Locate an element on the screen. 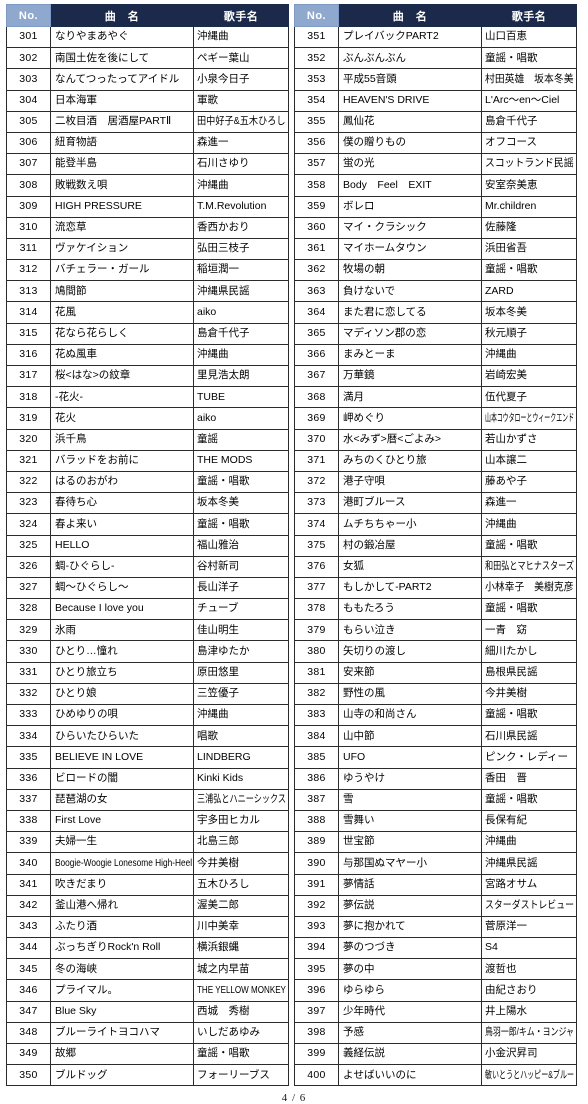 The image size is (588, 1104). song-title-text: 花風 is located at coordinates (65, 311).